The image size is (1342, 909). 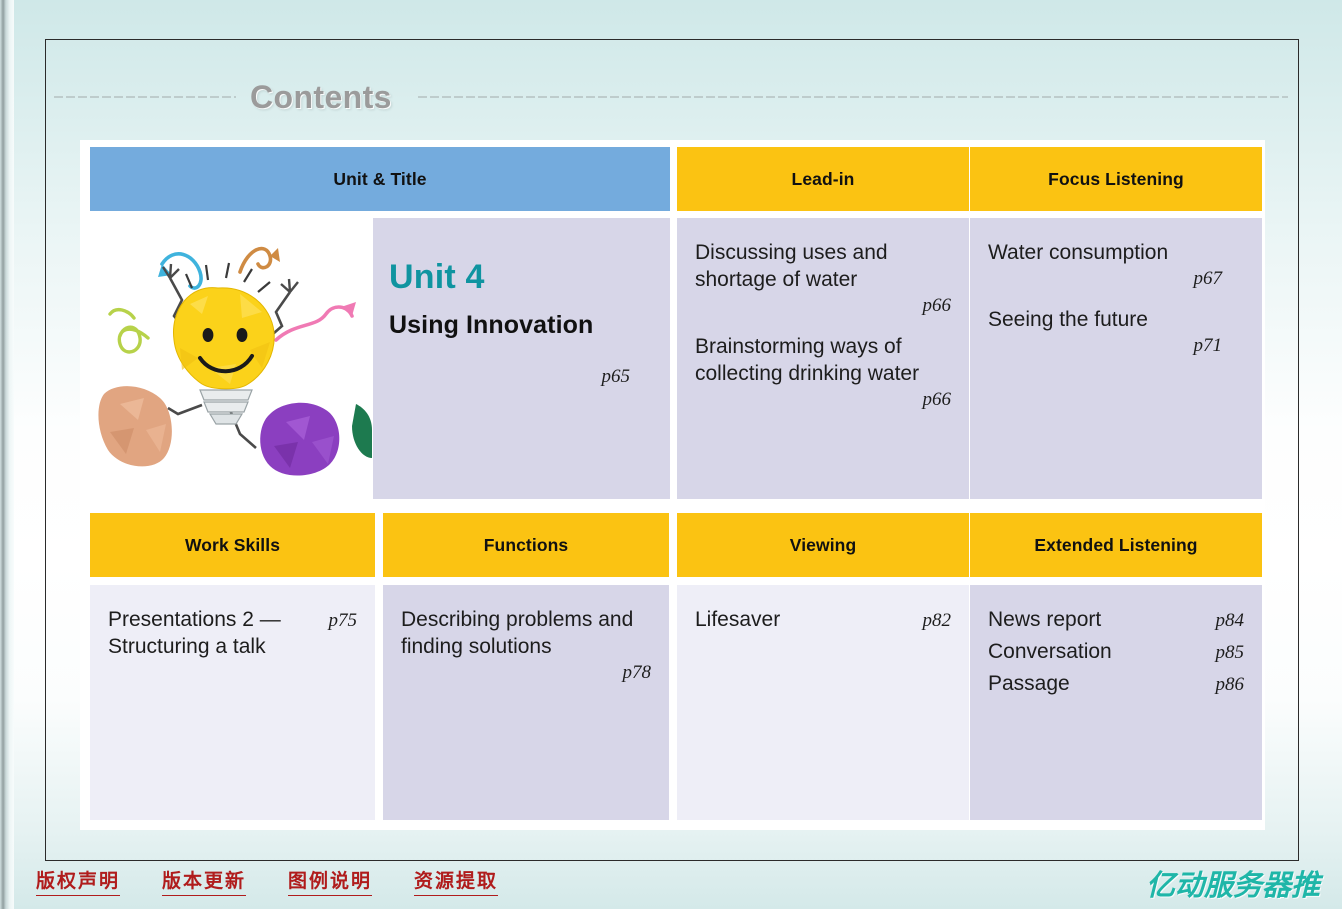 I want to click on viewing-entry: Lifesaver p82, so click(x=823, y=620).